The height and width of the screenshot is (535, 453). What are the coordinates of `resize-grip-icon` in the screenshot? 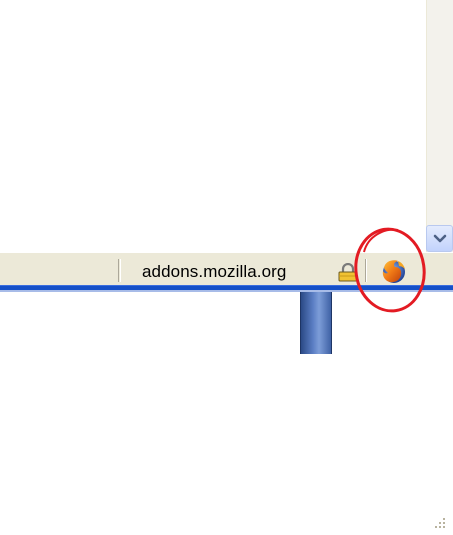 It's located at (439, 523).